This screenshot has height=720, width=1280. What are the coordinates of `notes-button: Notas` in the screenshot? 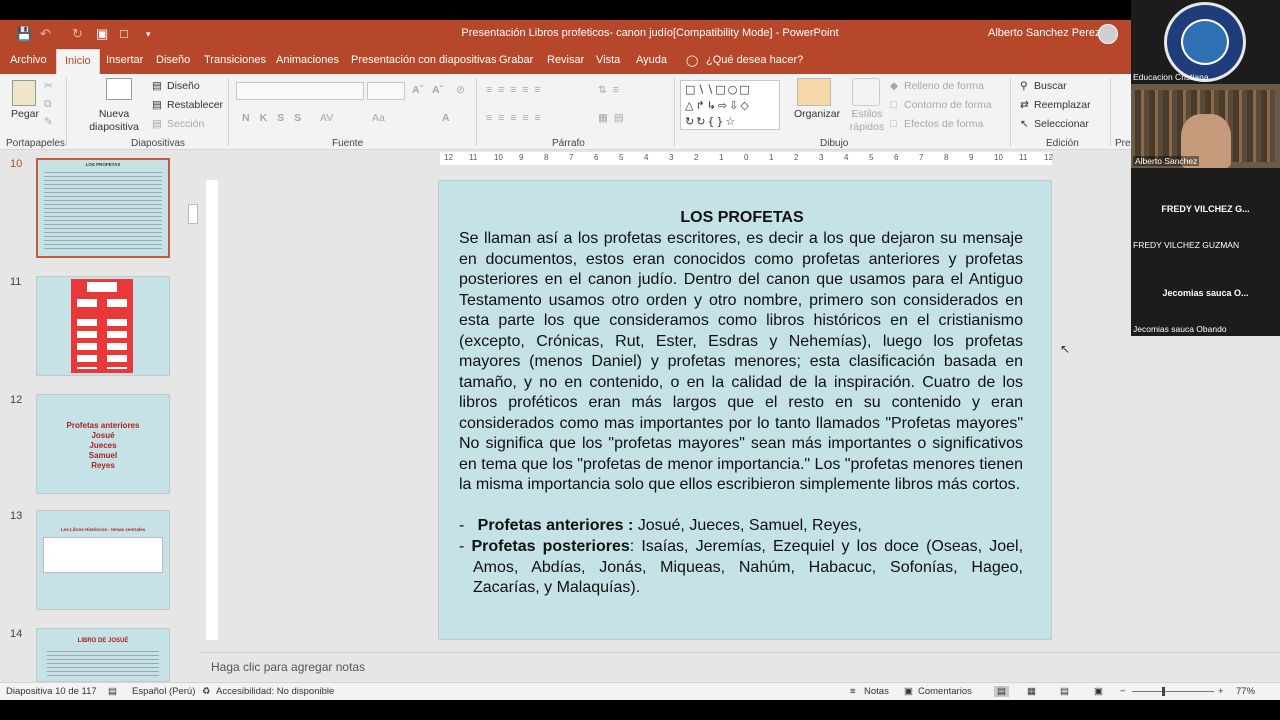 It's located at (876, 691).